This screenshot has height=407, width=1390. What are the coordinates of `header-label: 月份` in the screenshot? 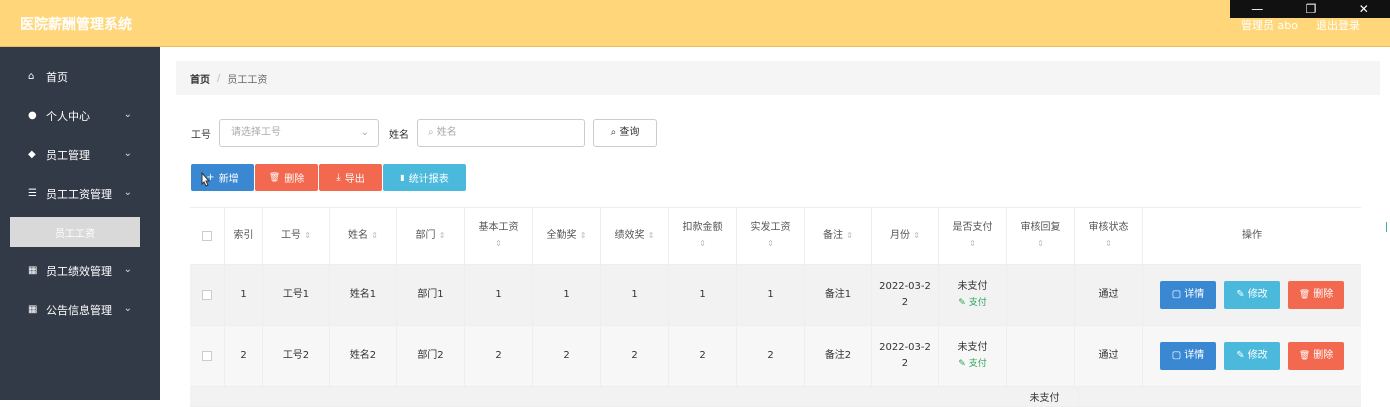 It's located at (900, 235).